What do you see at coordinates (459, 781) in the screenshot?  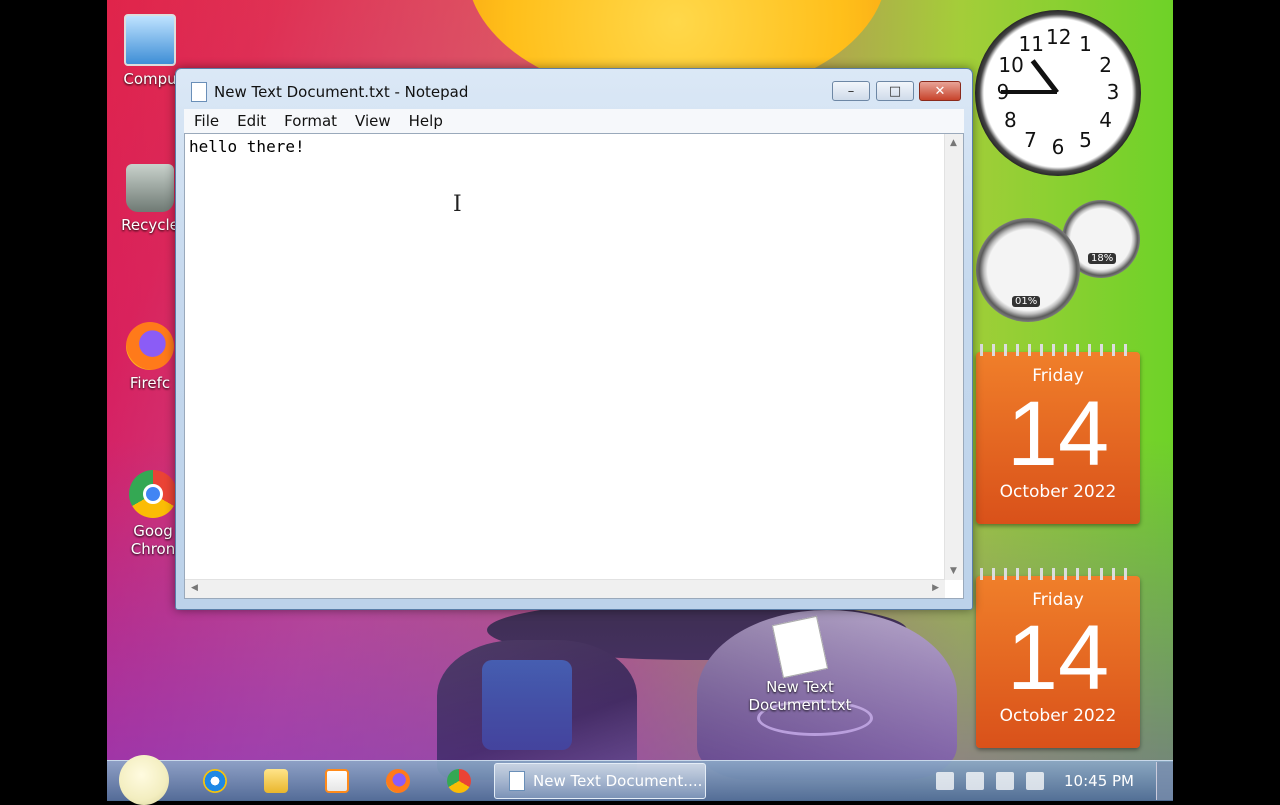 I see `chrome-taskbar-icon` at bounding box center [459, 781].